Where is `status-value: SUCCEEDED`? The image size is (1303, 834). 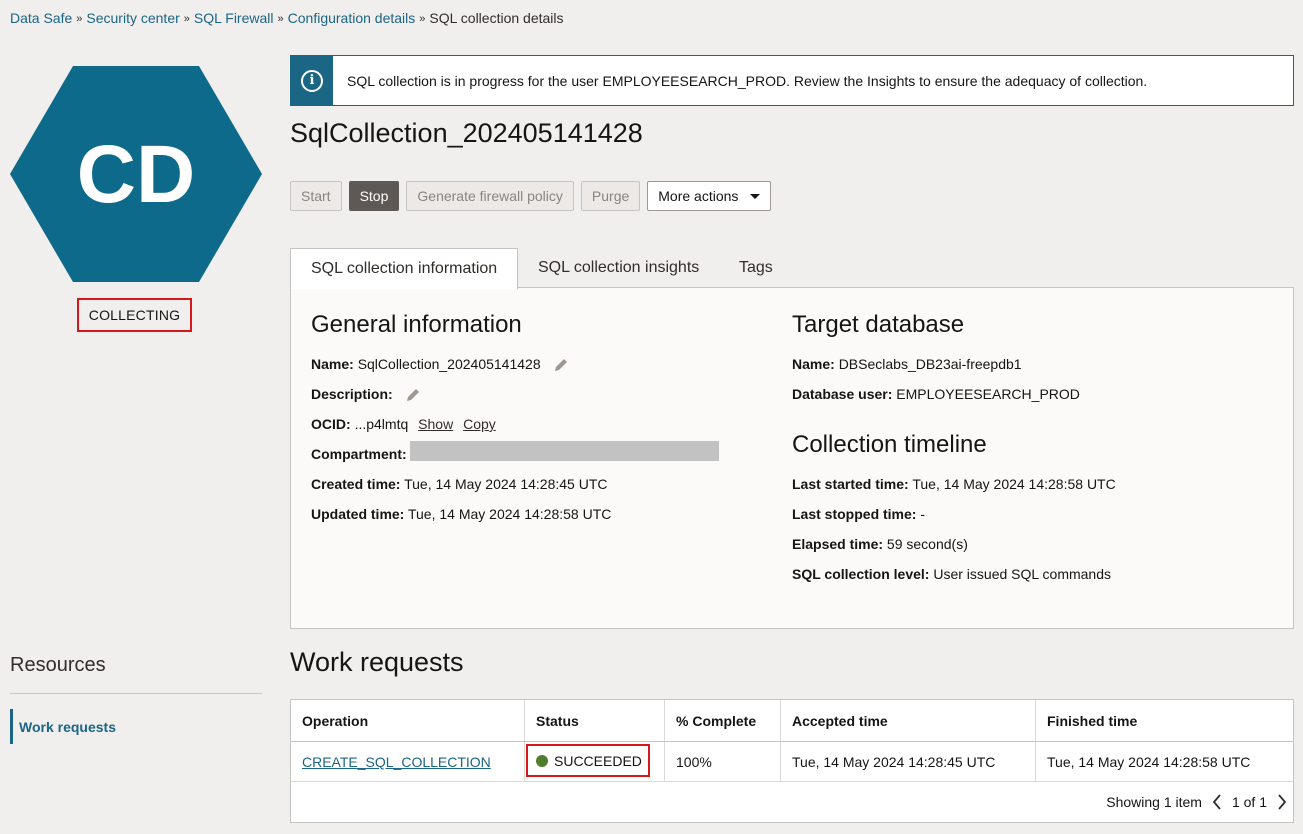
status-value: SUCCEEDED is located at coordinates (598, 760).